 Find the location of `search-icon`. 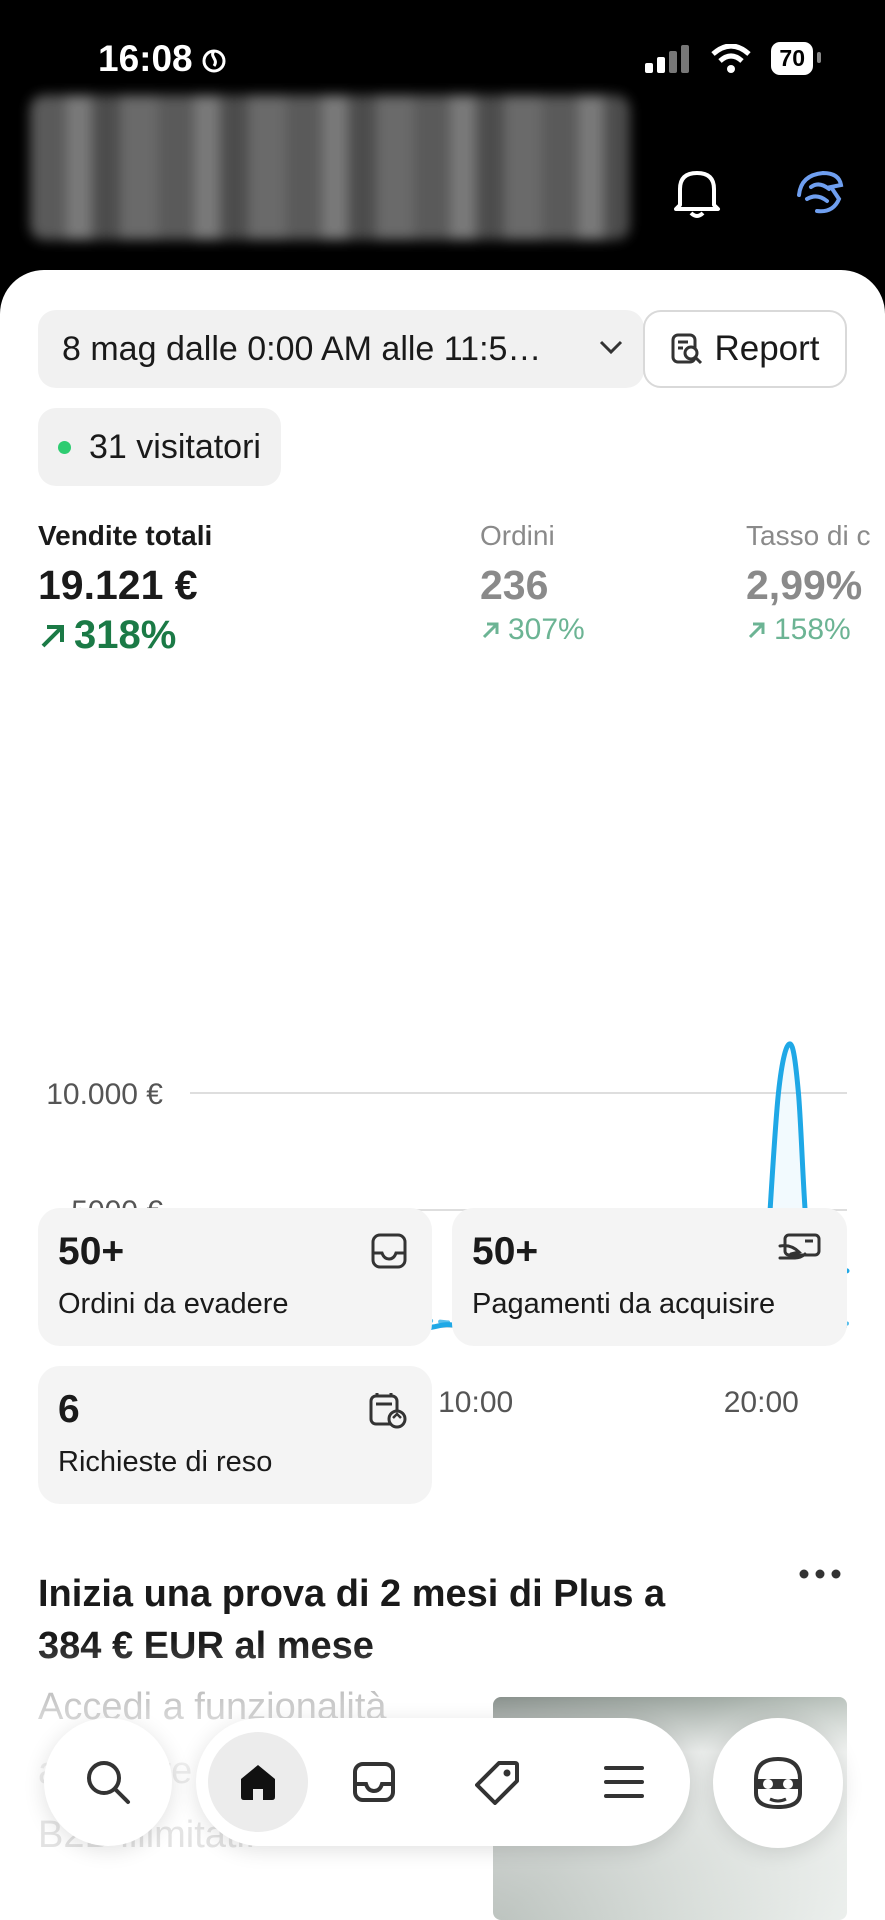

search-icon is located at coordinates (108, 1782).